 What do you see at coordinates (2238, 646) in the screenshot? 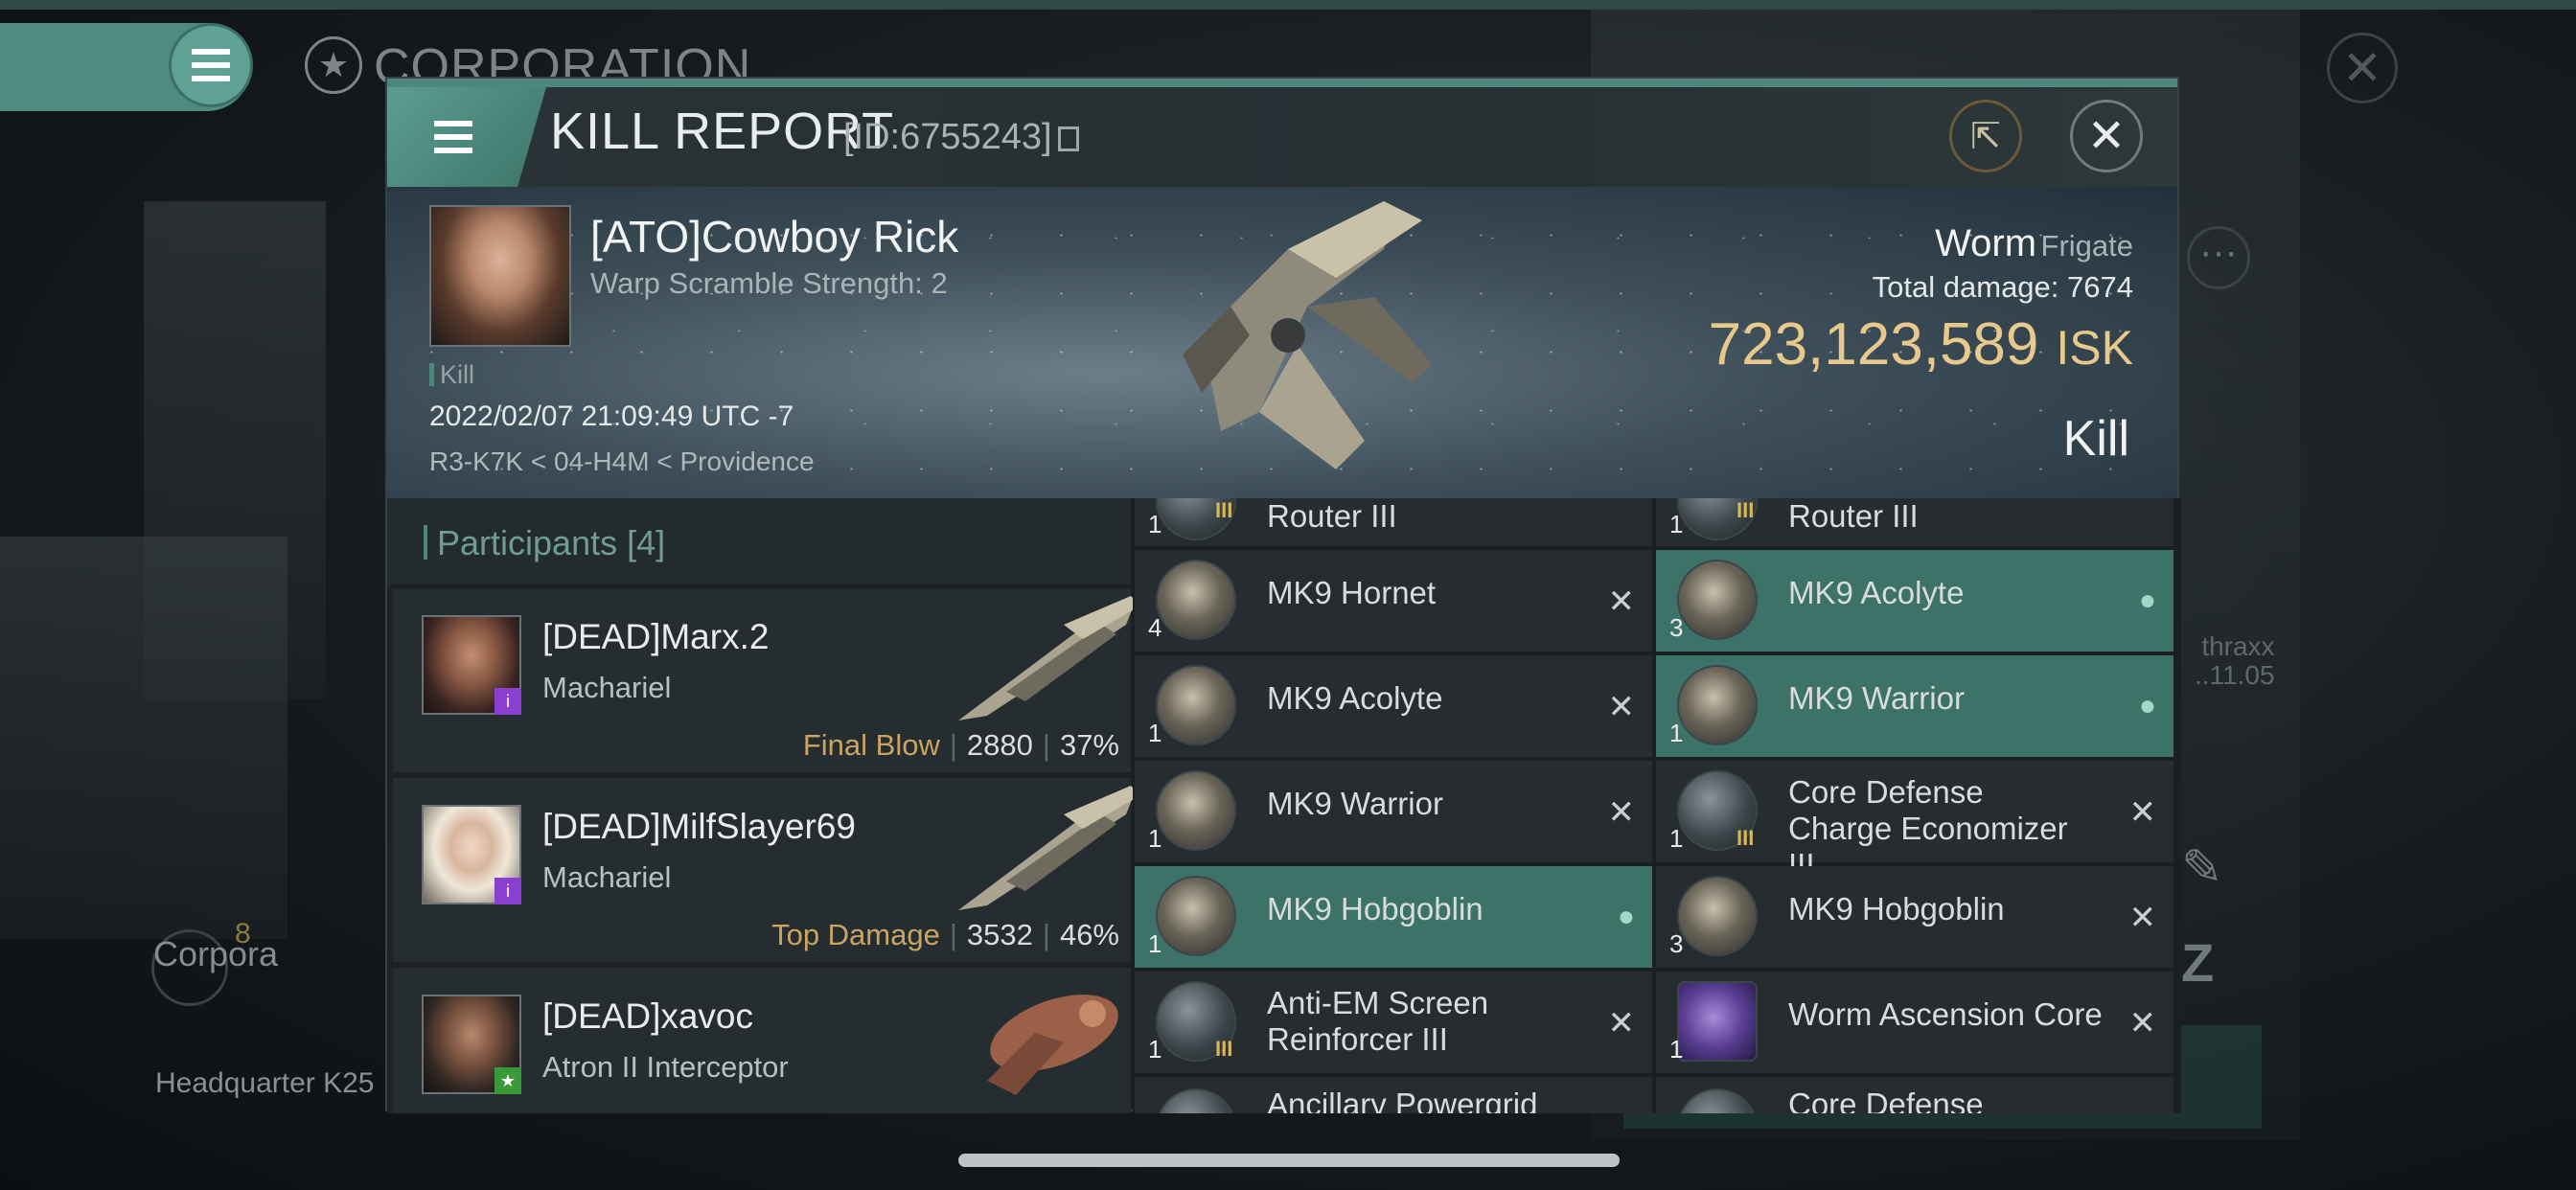
I see `side-text-line: thraxx` at bounding box center [2238, 646].